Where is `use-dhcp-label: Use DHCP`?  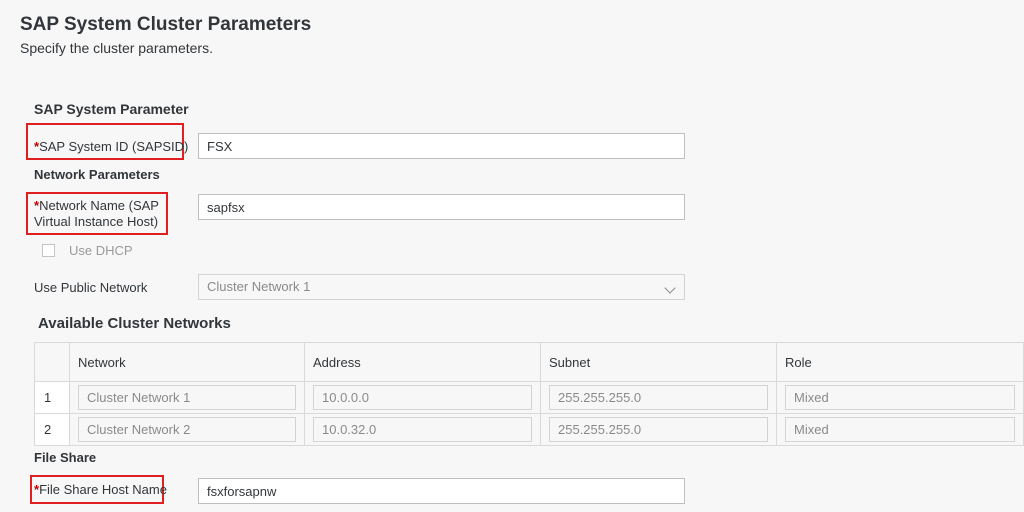
use-dhcp-label: Use DHCP is located at coordinates (101, 250).